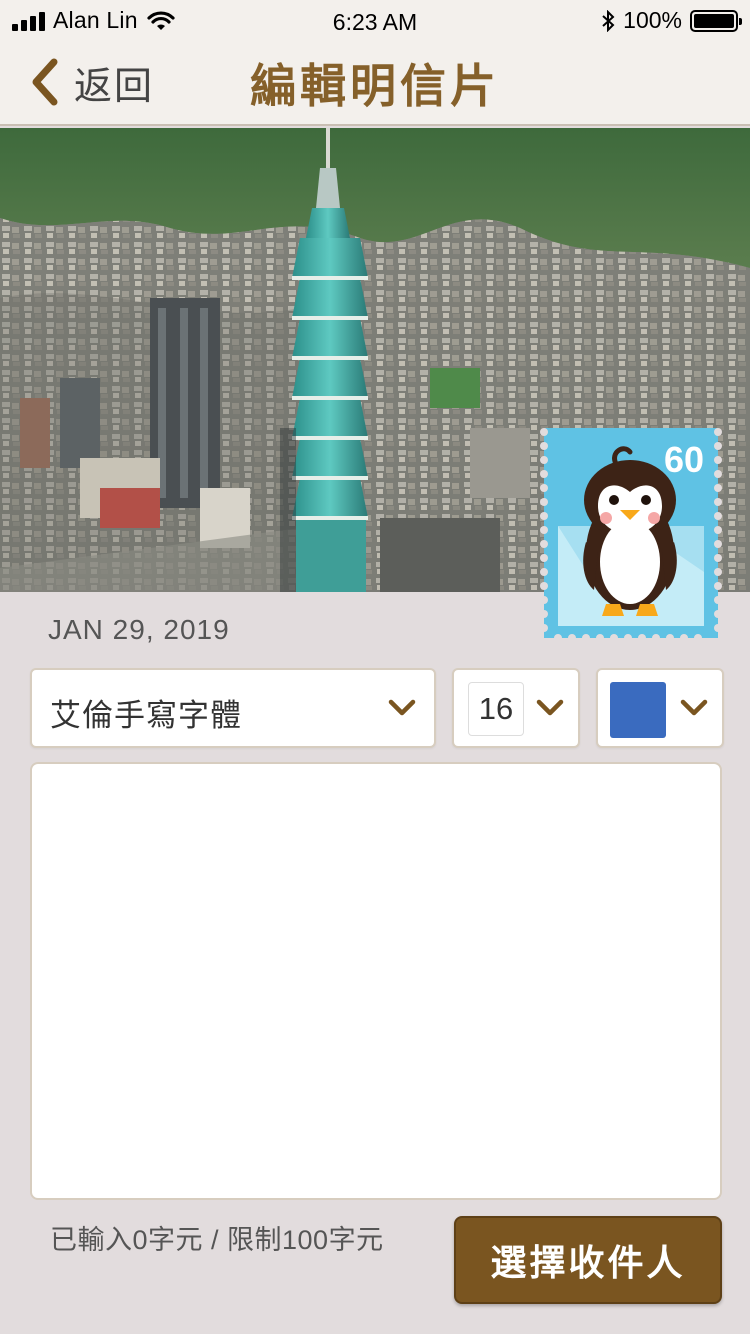 The height and width of the screenshot is (1334, 750). What do you see at coordinates (146, 715) in the screenshot?
I see `font-value: 艾倫手寫字體` at bounding box center [146, 715].